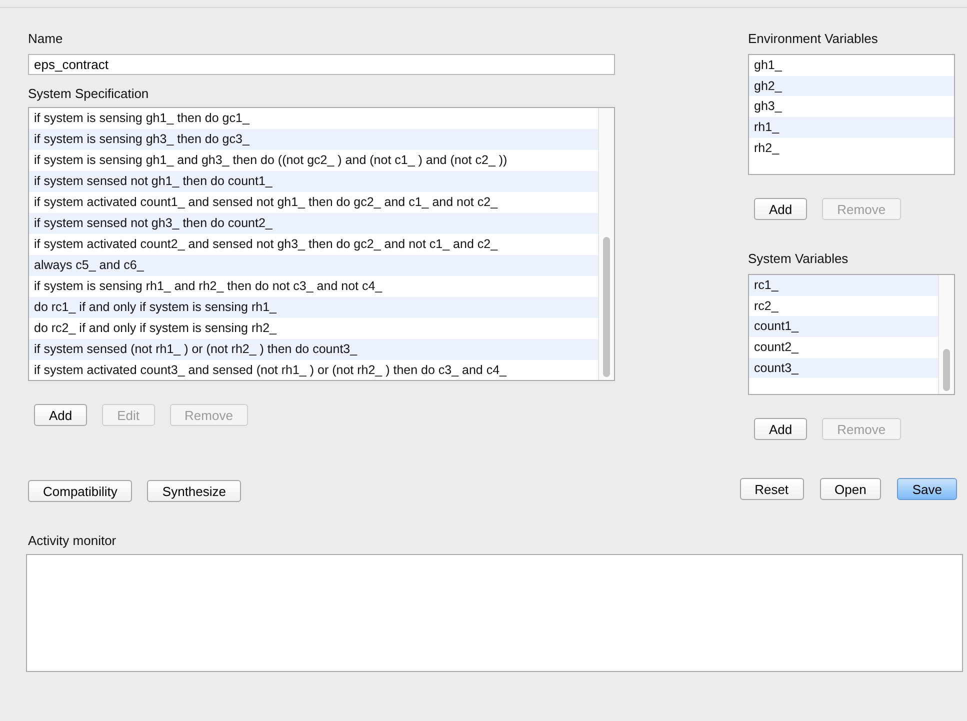 This screenshot has height=721, width=967. Describe the element at coordinates (80, 491) in the screenshot. I see `action-button: Compatibility` at that location.